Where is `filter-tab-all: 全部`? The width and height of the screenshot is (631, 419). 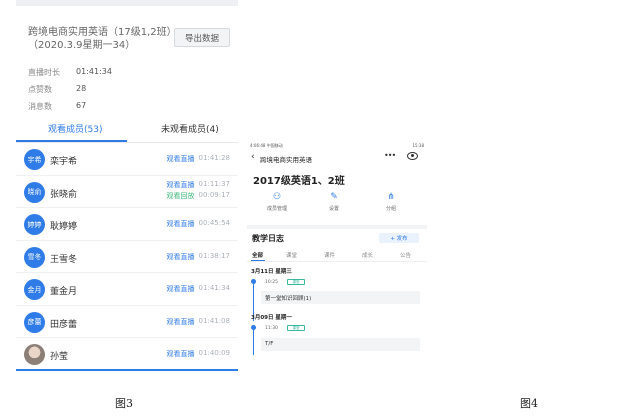 filter-tab-all: 全部 is located at coordinates (257, 255).